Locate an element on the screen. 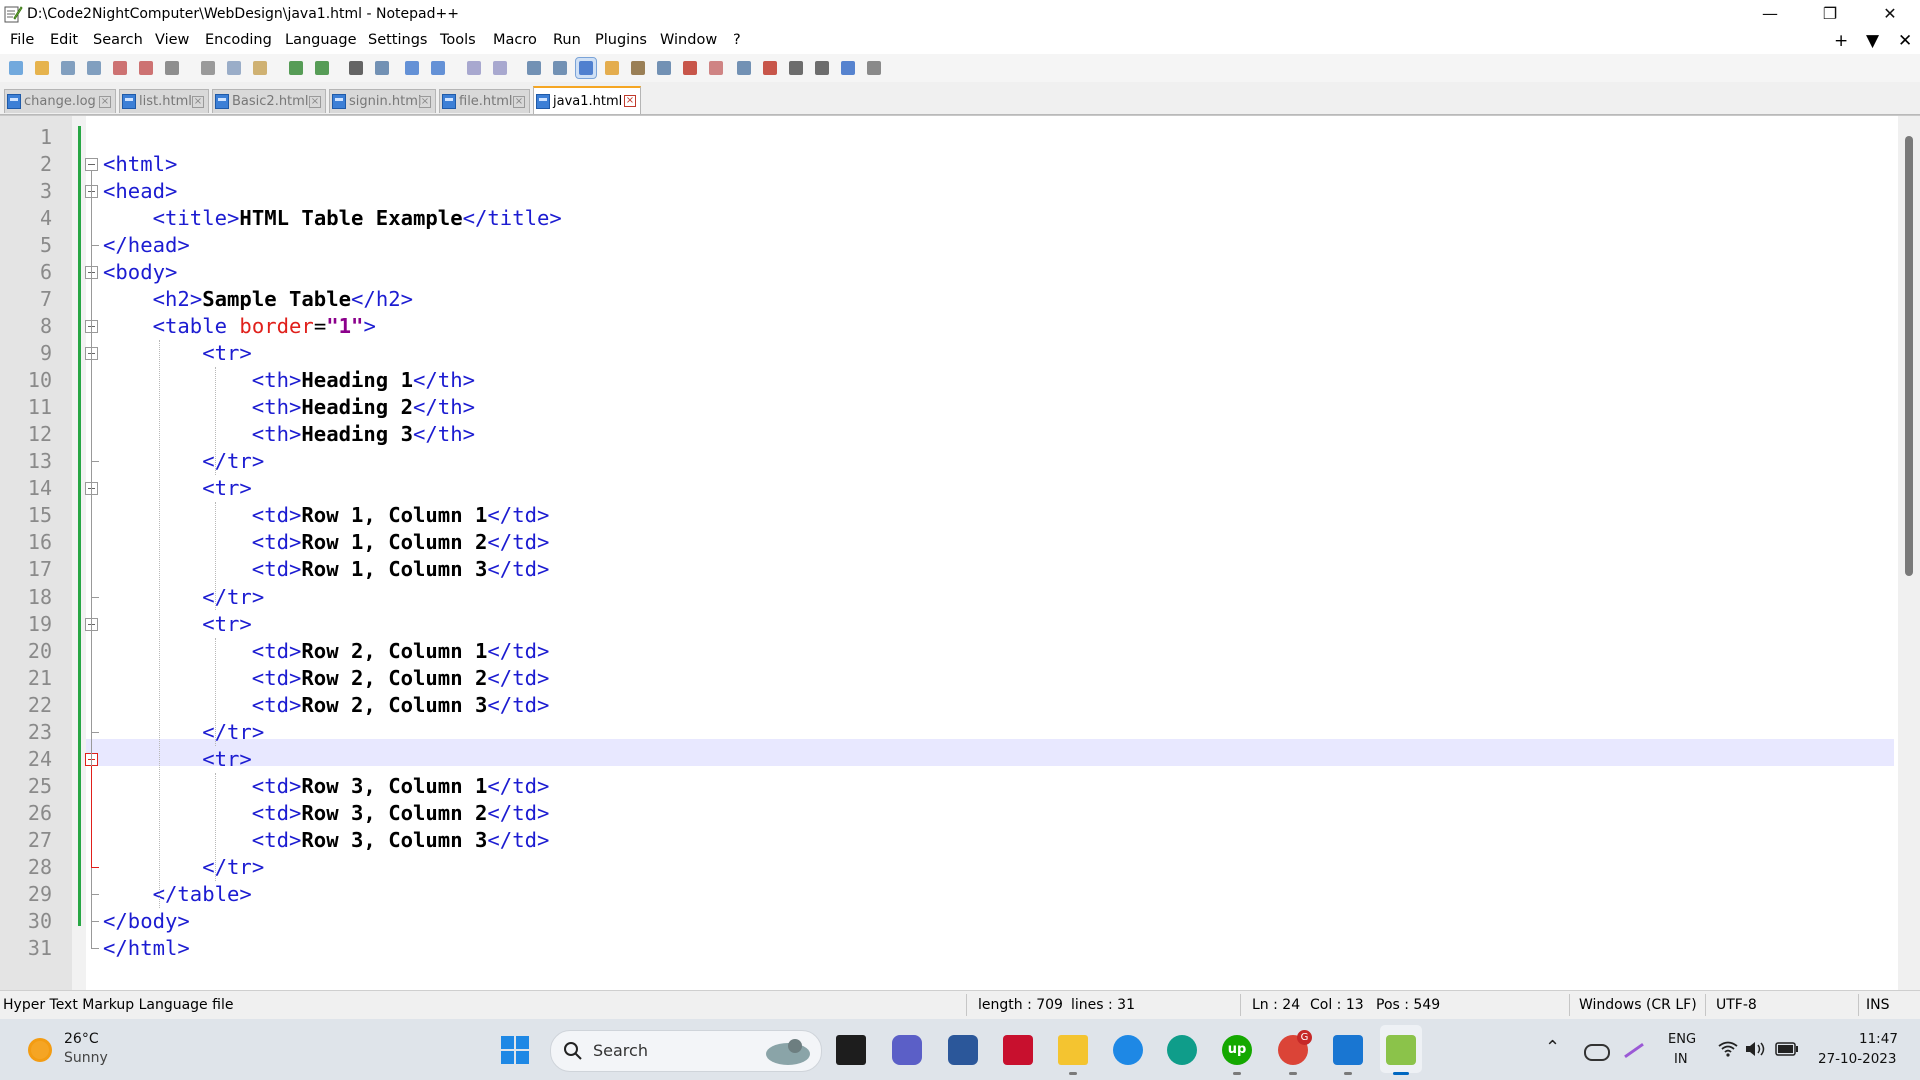 This screenshot has height=1080, width=1920. sync-vertical-icon is located at coordinates (474, 68).